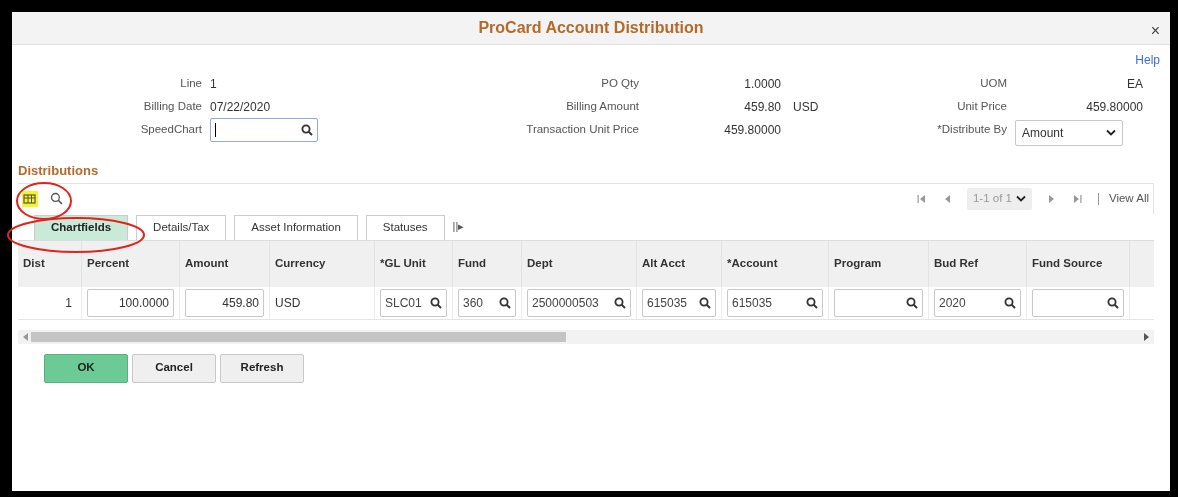  Describe the element at coordinates (775, 263) in the screenshot. I see `column-header: *Account` at that location.